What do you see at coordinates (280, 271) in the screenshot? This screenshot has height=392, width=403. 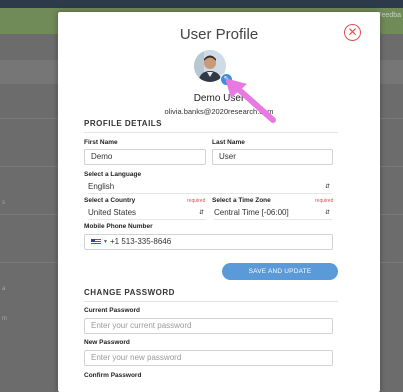 I see `save-and-update-button: SAVE AND UPDATE` at bounding box center [280, 271].